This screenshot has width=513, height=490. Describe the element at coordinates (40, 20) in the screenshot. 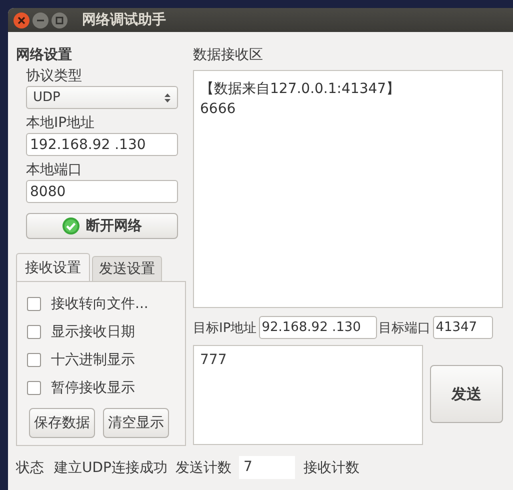

I see `minimize-icon` at that location.